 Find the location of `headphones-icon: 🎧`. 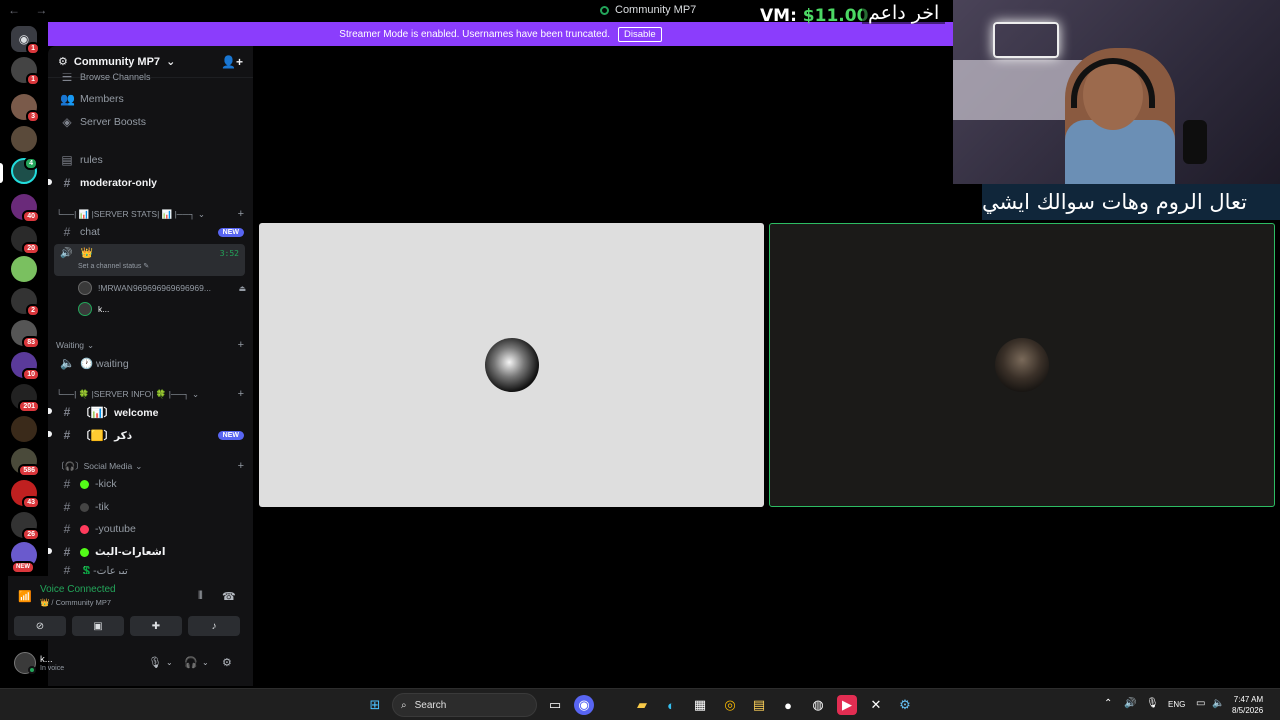

headphones-icon: 🎧 is located at coordinates (191, 662).